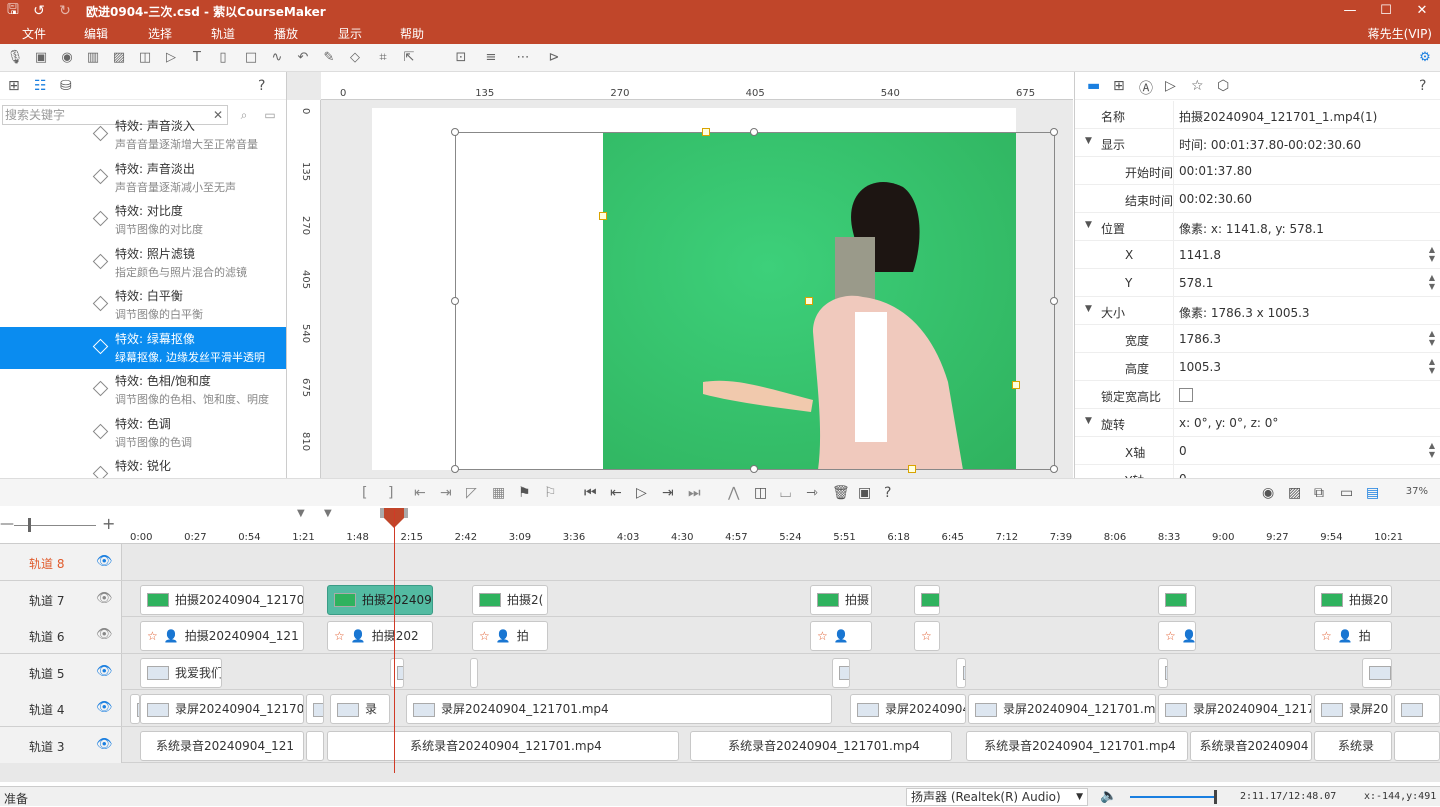  What do you see at coordinates (1257, 143) in the screenshot?
I see `prop-row-display: ▼ 显示 时间: 00:01:37.80-00:02:30.60` at bounding box center [1257, 143].